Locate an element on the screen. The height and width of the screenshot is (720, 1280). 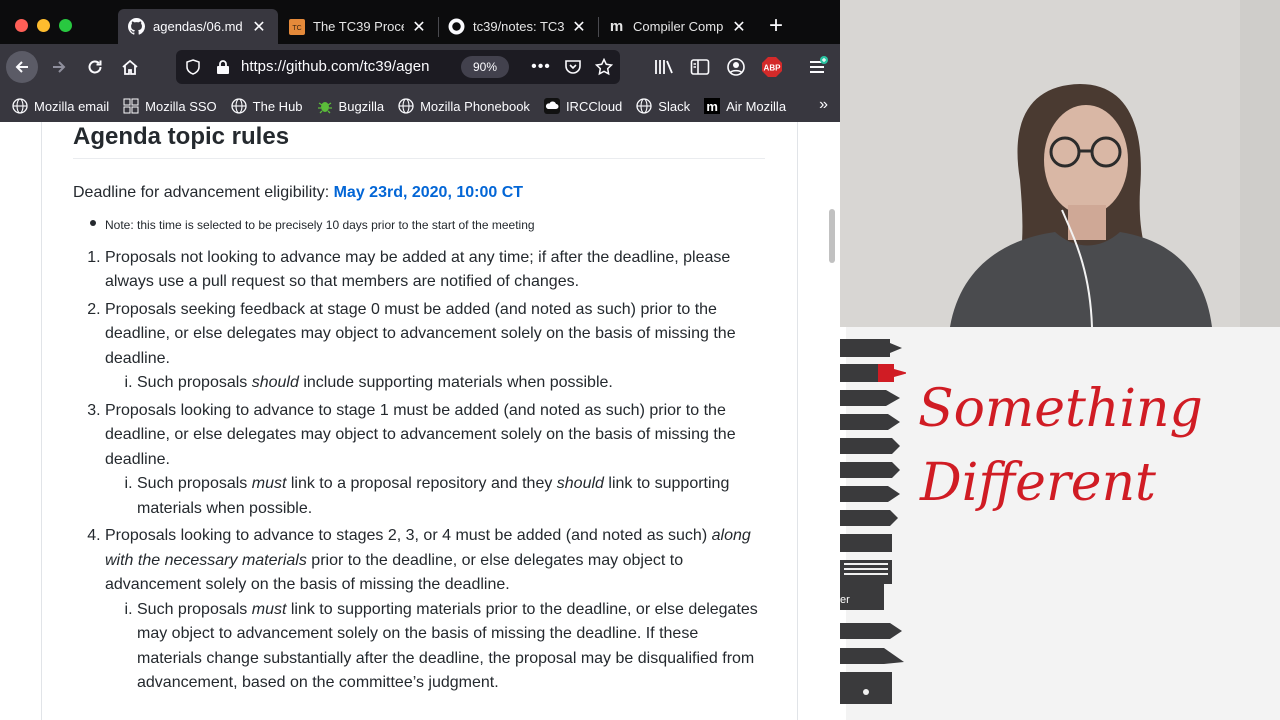
tab-title: Compiler Comp is located at coordinates (678, 26).